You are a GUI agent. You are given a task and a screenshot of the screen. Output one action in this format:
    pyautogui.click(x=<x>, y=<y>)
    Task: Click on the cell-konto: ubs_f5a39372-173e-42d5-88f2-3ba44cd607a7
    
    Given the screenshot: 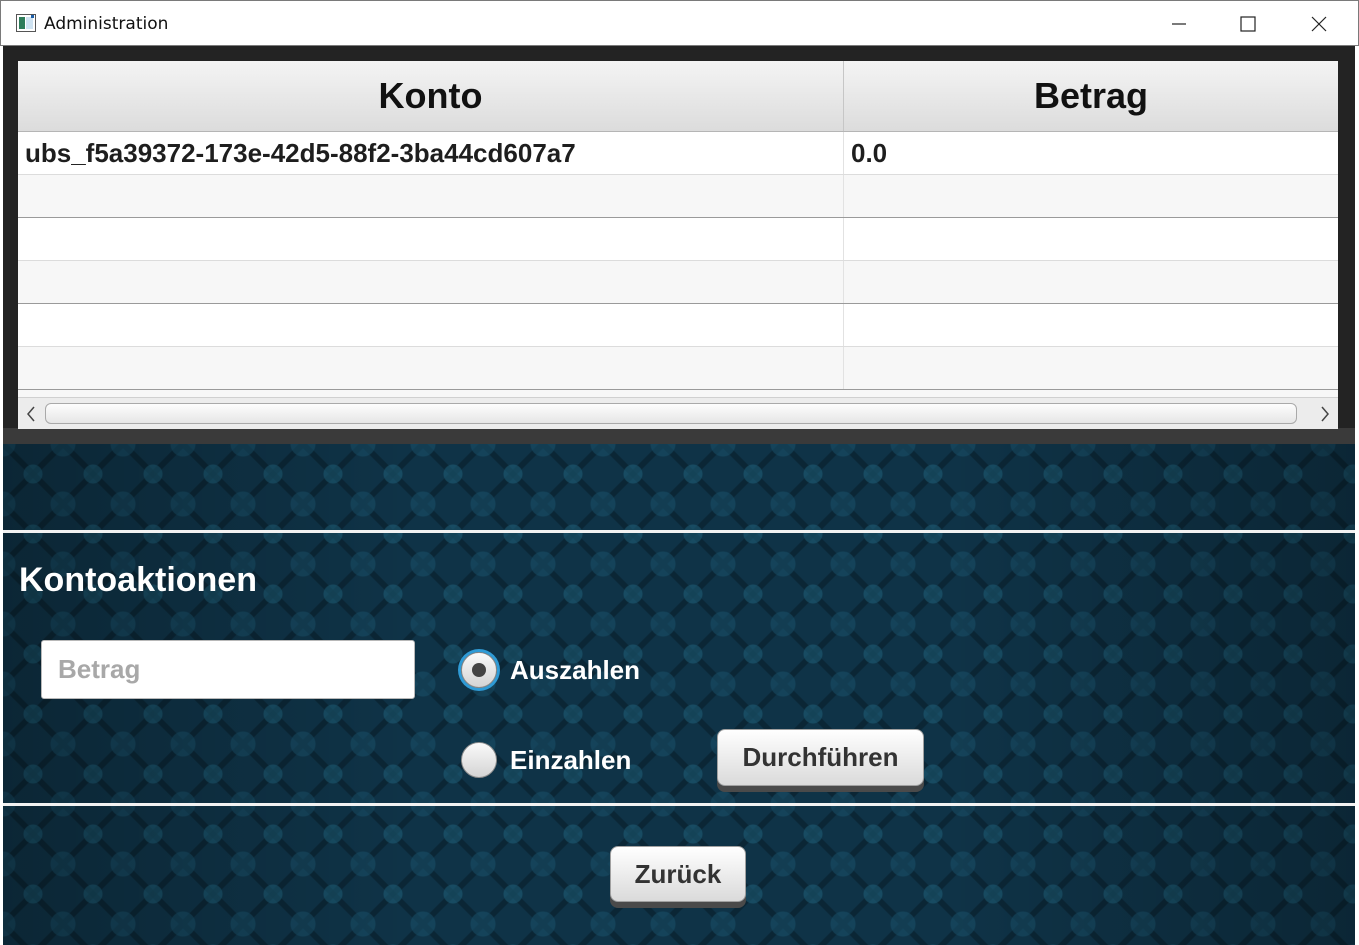 What is the action you would take?
    pyautogui.click(x=431, y=153)
    